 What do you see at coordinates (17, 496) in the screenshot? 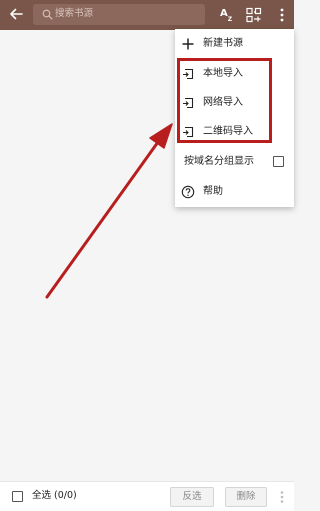
I see `select-all-checkbox` at bounding box center [17, 496].